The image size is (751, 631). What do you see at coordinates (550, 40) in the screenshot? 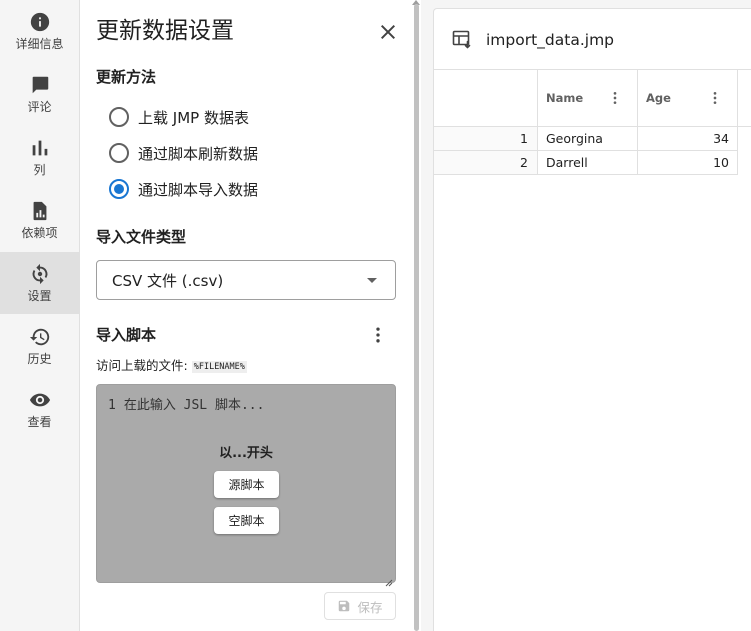
I see `file-name: import_data.jmp` at bounding box center [550, 40].